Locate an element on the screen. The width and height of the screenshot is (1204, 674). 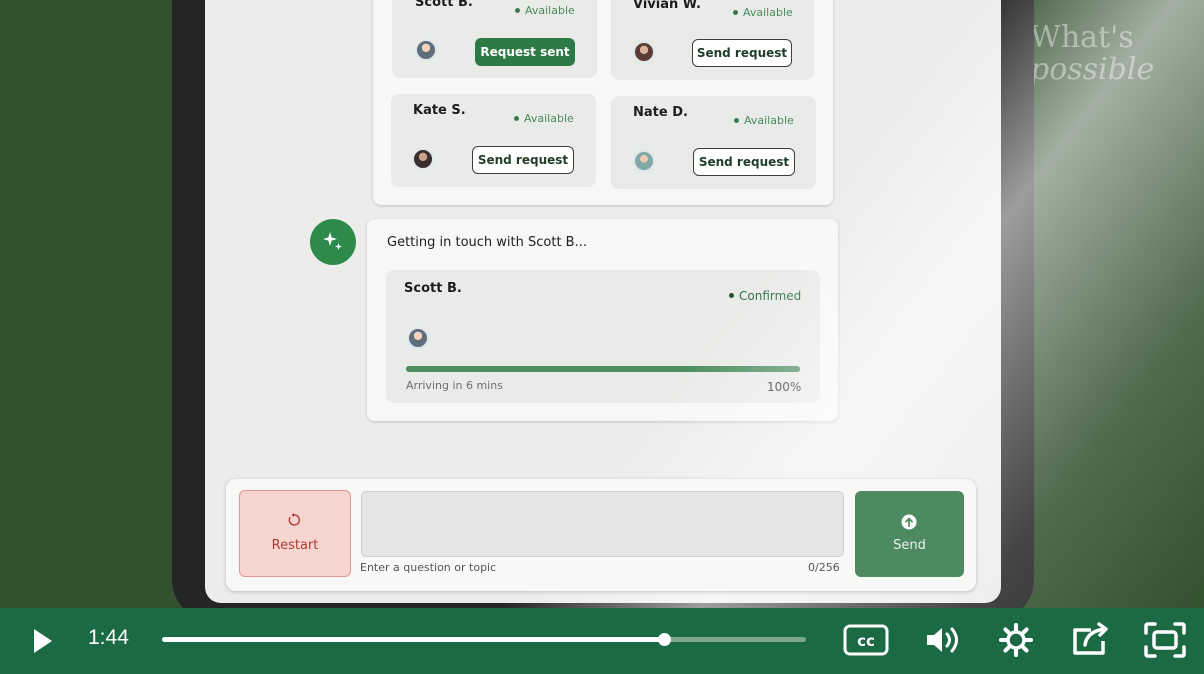
restart-button: Restart is located at coordinates (295, 533).